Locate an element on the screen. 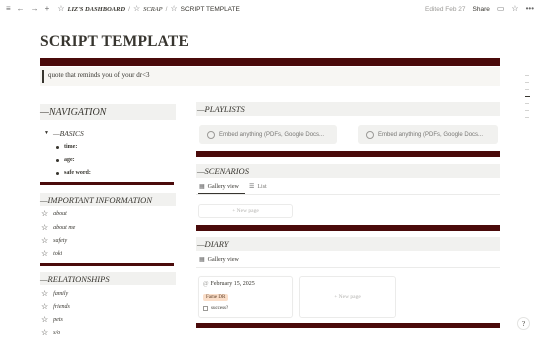 This screenshot has width=540, height=338. diary-heading-bg is located at coordinates (348, 244).